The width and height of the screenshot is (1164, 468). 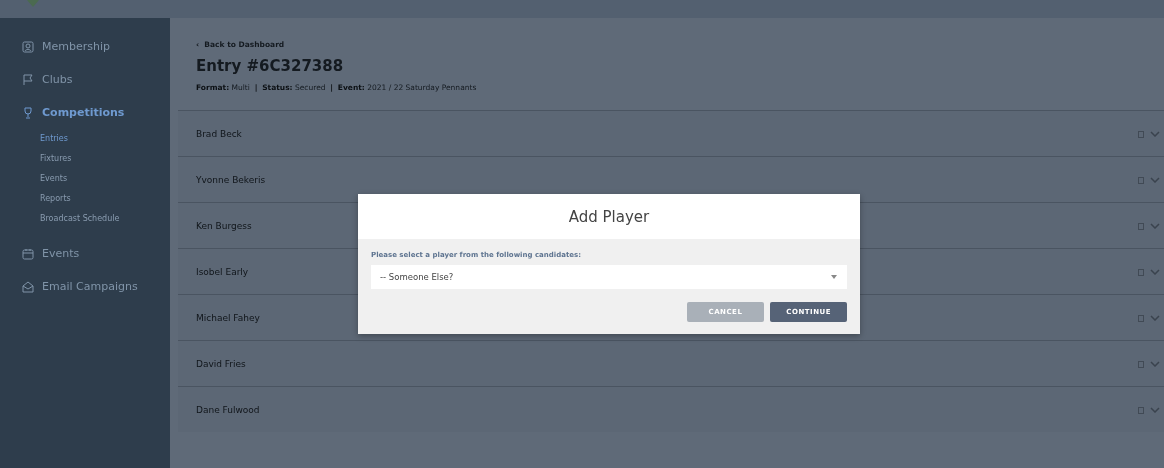 I want to click on player-name: Brad Beck, so click(x=219, y=133).